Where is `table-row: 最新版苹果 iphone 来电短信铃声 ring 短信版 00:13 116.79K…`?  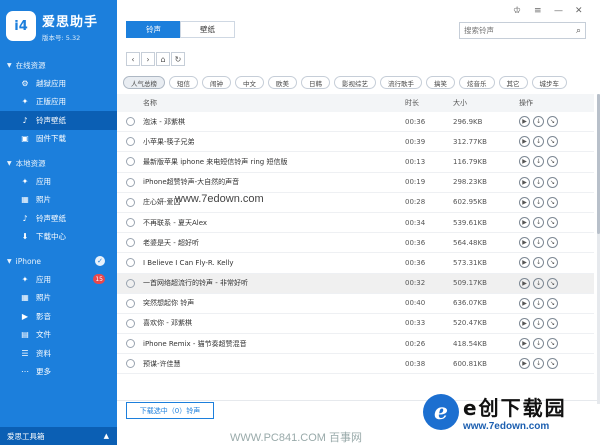
table-row: 最新版苹果 iphone 来电短信铃声 ring 短信版 00:13 116.79K… is located at coordinates (355, 162).